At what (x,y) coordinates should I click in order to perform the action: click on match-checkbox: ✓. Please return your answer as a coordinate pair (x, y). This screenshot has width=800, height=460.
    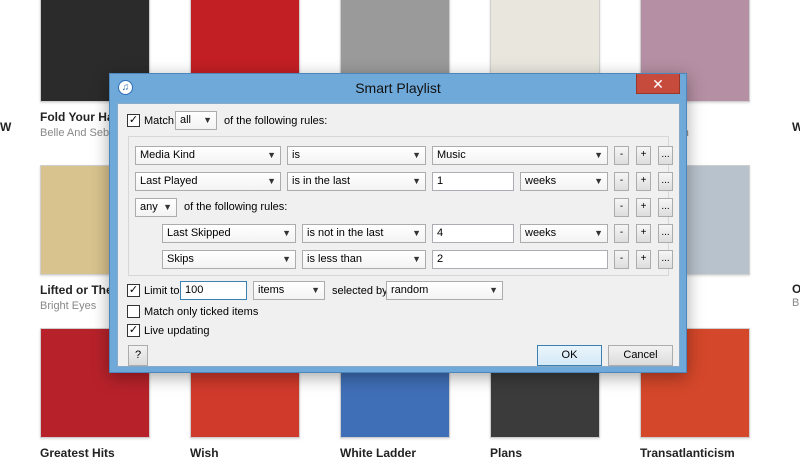
    Looking at the image, I should click on (133, 120).